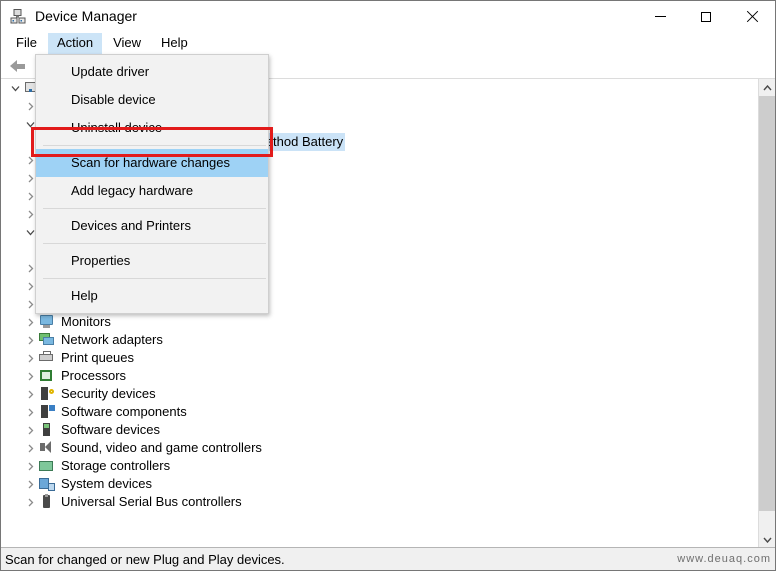  What do you see at coordinates (46, 358) in the screenshot?
I see `printer-icon` at bounding box center [46, 358].